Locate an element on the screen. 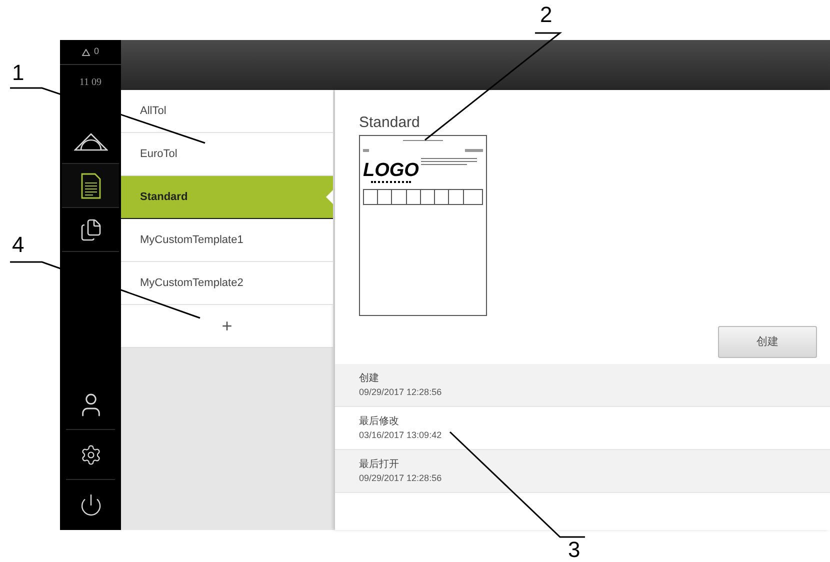 The height and width of the screenshot is (562, 830). template-list-item: Standard is located at coordinates (227, 197).